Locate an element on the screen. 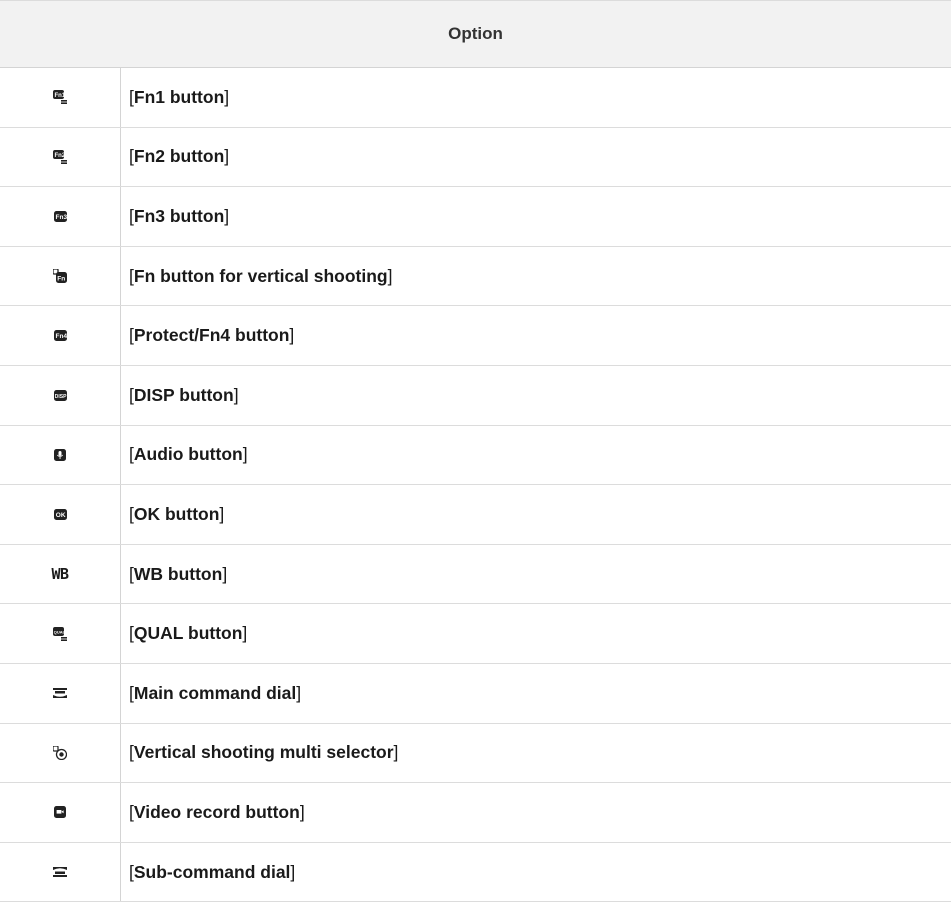  wb-button-icon: WB is located at coordinates (60, 574).